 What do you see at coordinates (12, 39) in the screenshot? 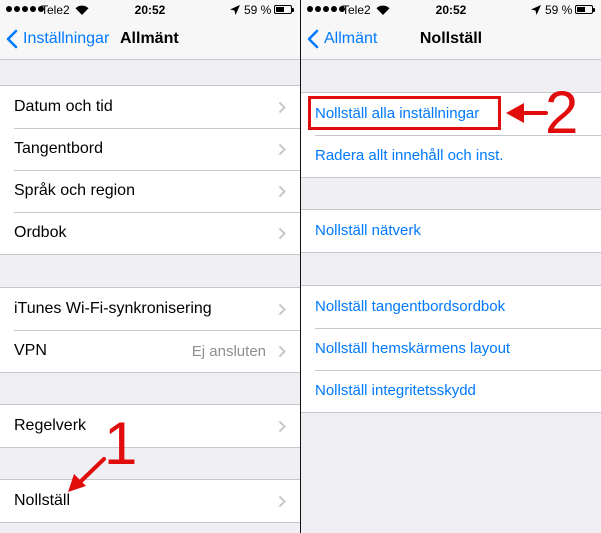
I see `chevron-left-icon` at bounding box center [12, 39].